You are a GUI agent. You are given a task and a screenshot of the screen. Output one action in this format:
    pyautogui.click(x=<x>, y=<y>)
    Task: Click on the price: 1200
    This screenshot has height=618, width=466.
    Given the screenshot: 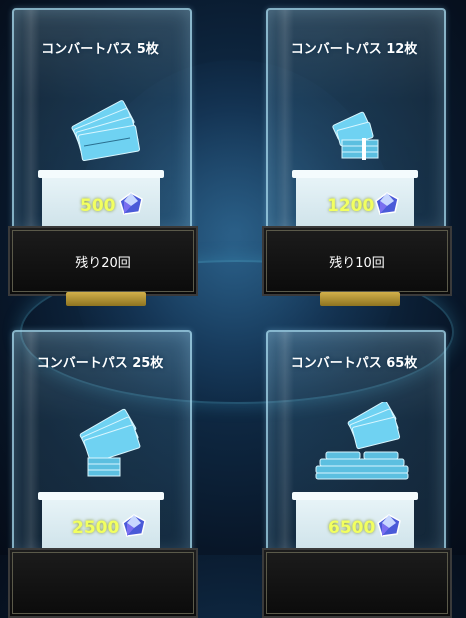 What is the action you would take?
    pyautogui.click(x=351, y=206)
    